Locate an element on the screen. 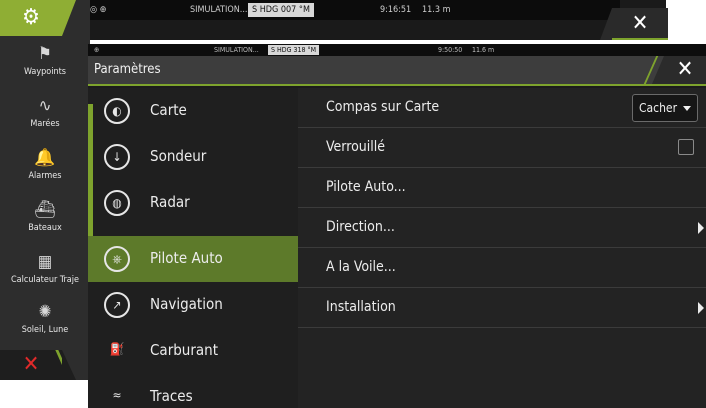 The width and height of the screenshot is (706, 408). wave-icon: ∿ is located at coordinates (45, 106).